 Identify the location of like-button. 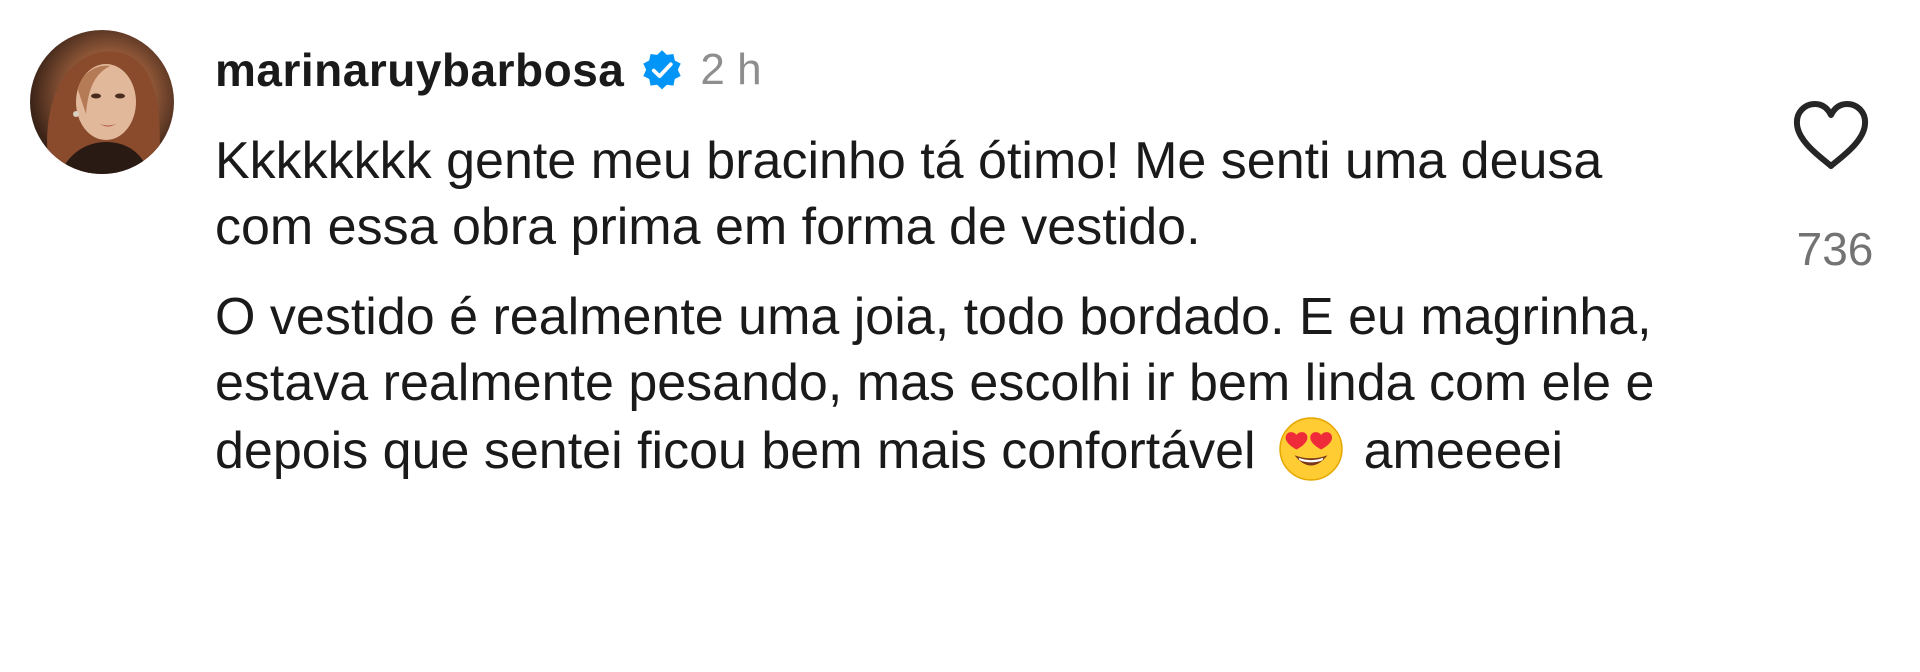
(1831, 136).